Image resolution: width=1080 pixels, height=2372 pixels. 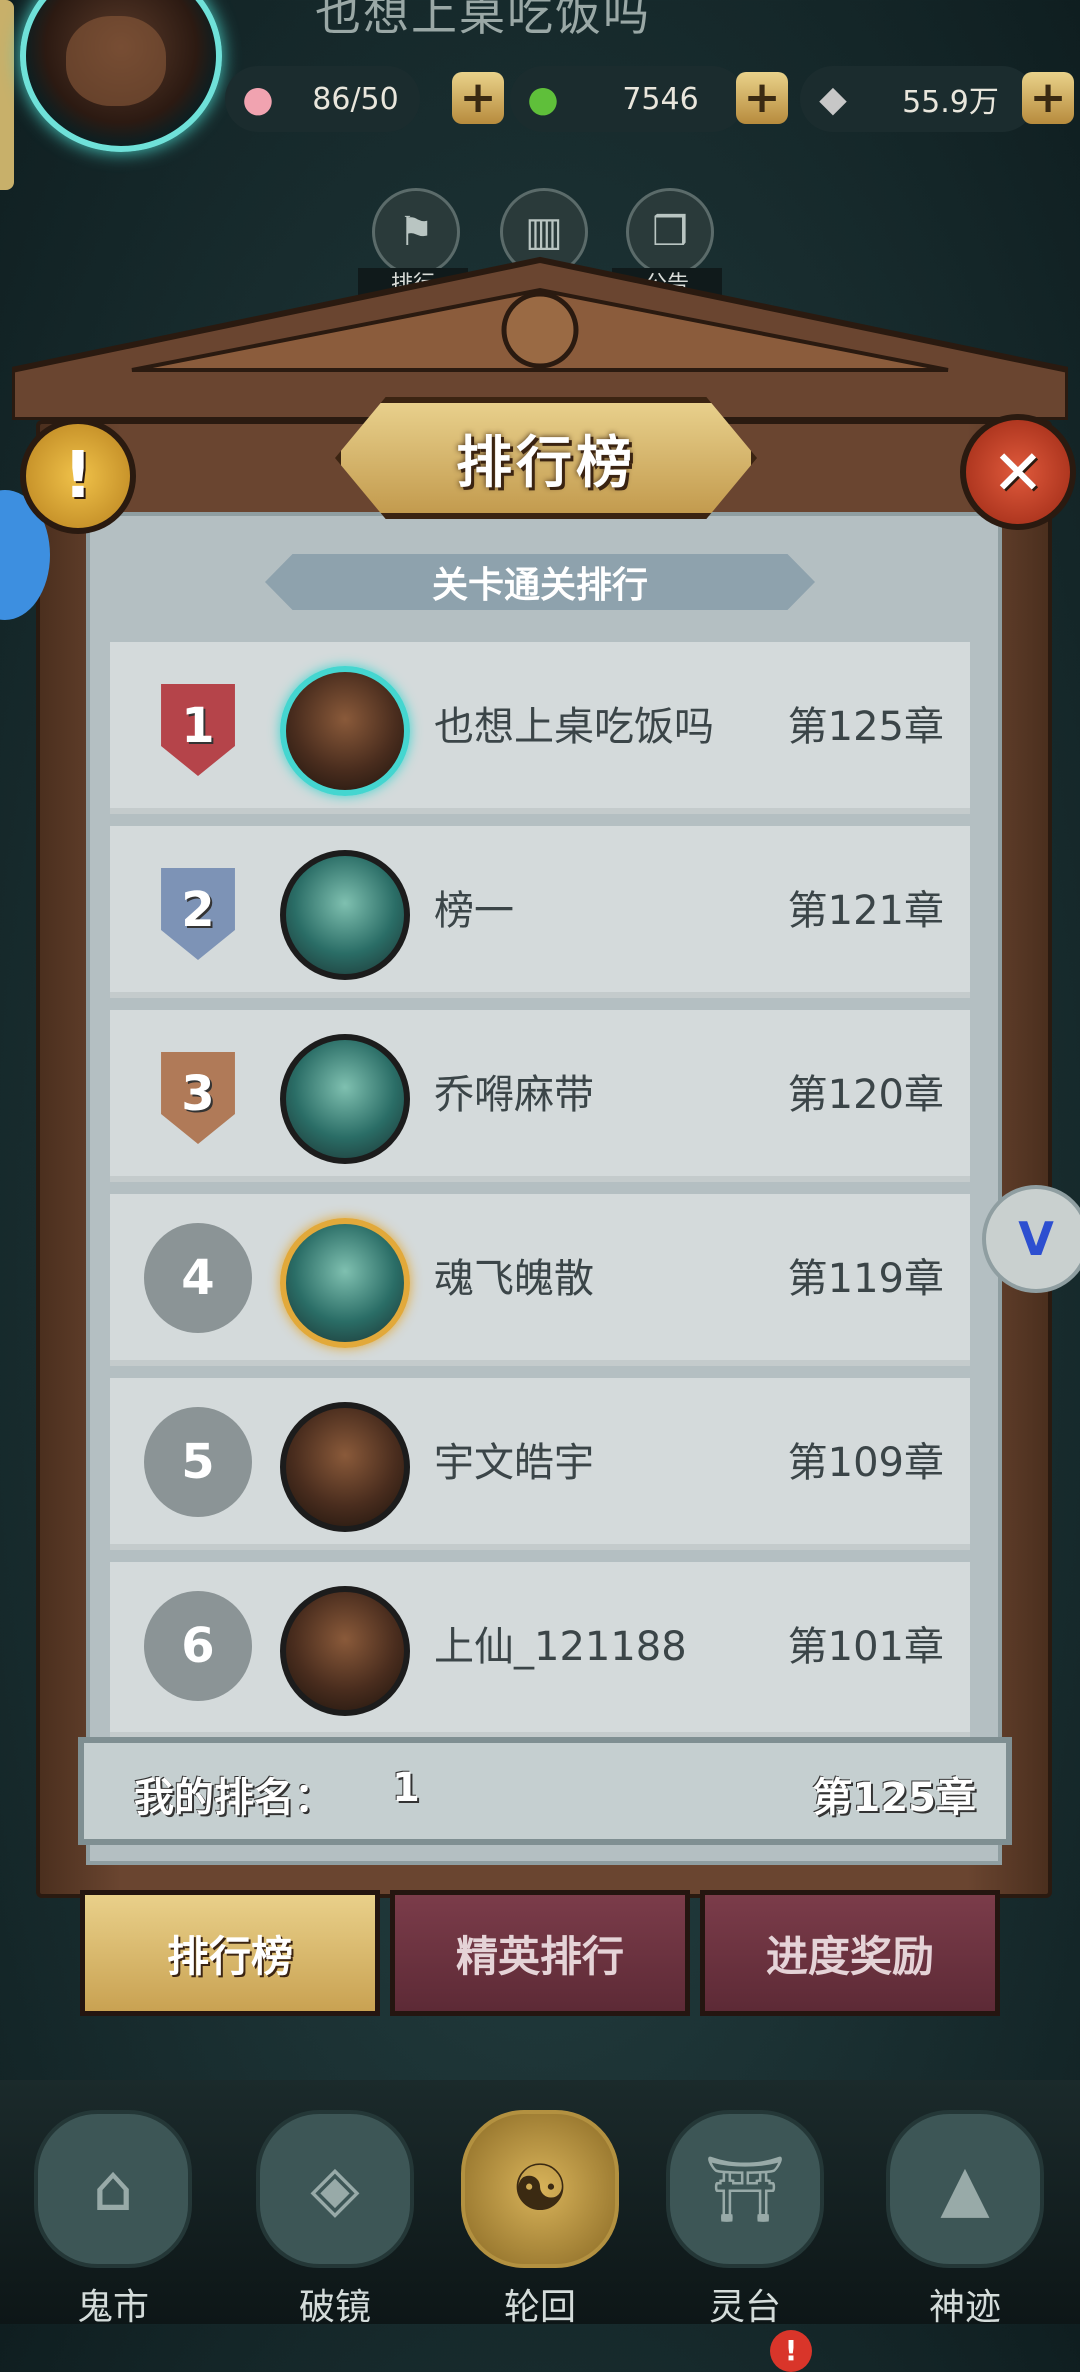 I want to click on nav-label: 神迹, so click(x=964, y=2307).